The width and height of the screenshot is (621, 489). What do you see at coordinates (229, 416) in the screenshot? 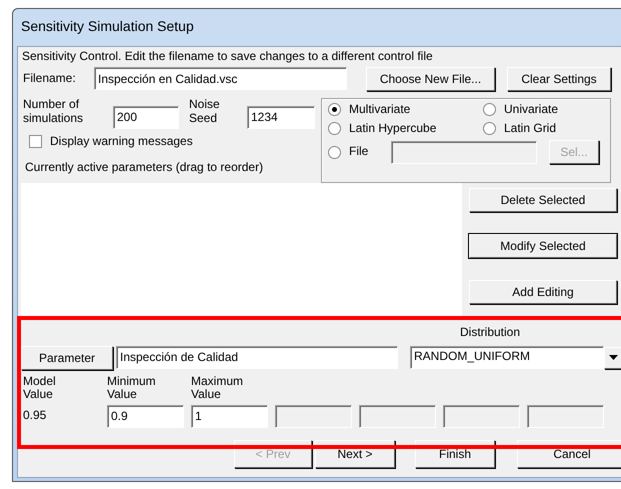
I see `value-field: 1` at bounding box center [229, 416].